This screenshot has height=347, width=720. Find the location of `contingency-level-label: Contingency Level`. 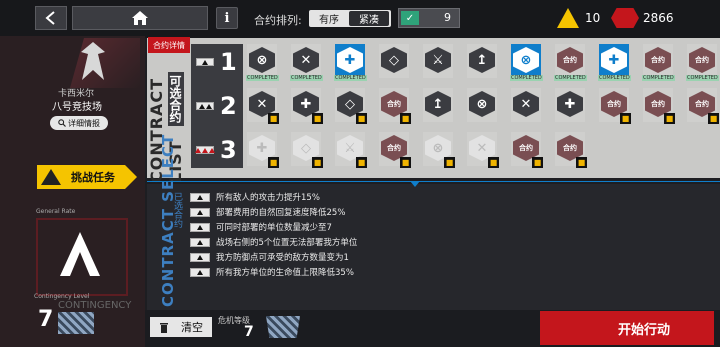

contingency-level-label: Contingency Level is located at coordinates (62, 296).